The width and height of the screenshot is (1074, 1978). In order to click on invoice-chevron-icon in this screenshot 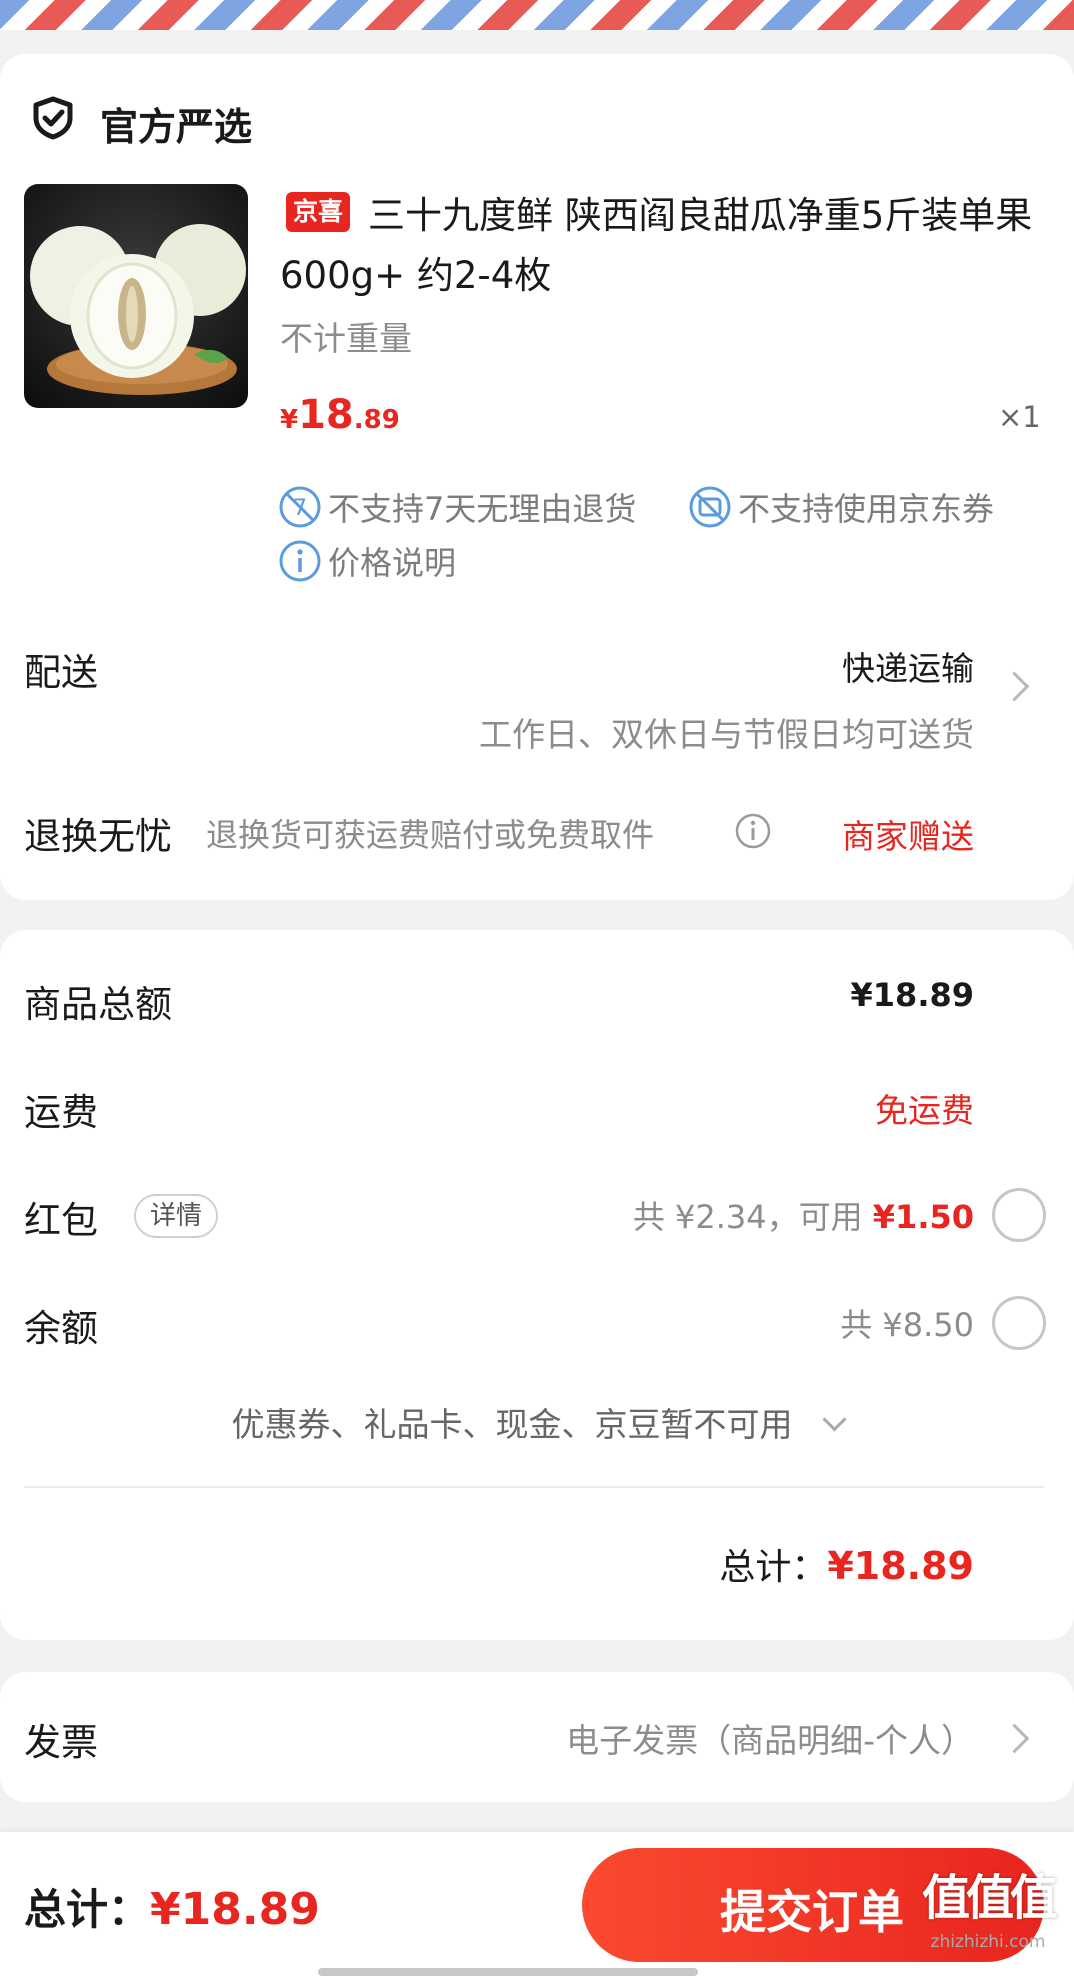, I will do `click(1014, 1738)`.